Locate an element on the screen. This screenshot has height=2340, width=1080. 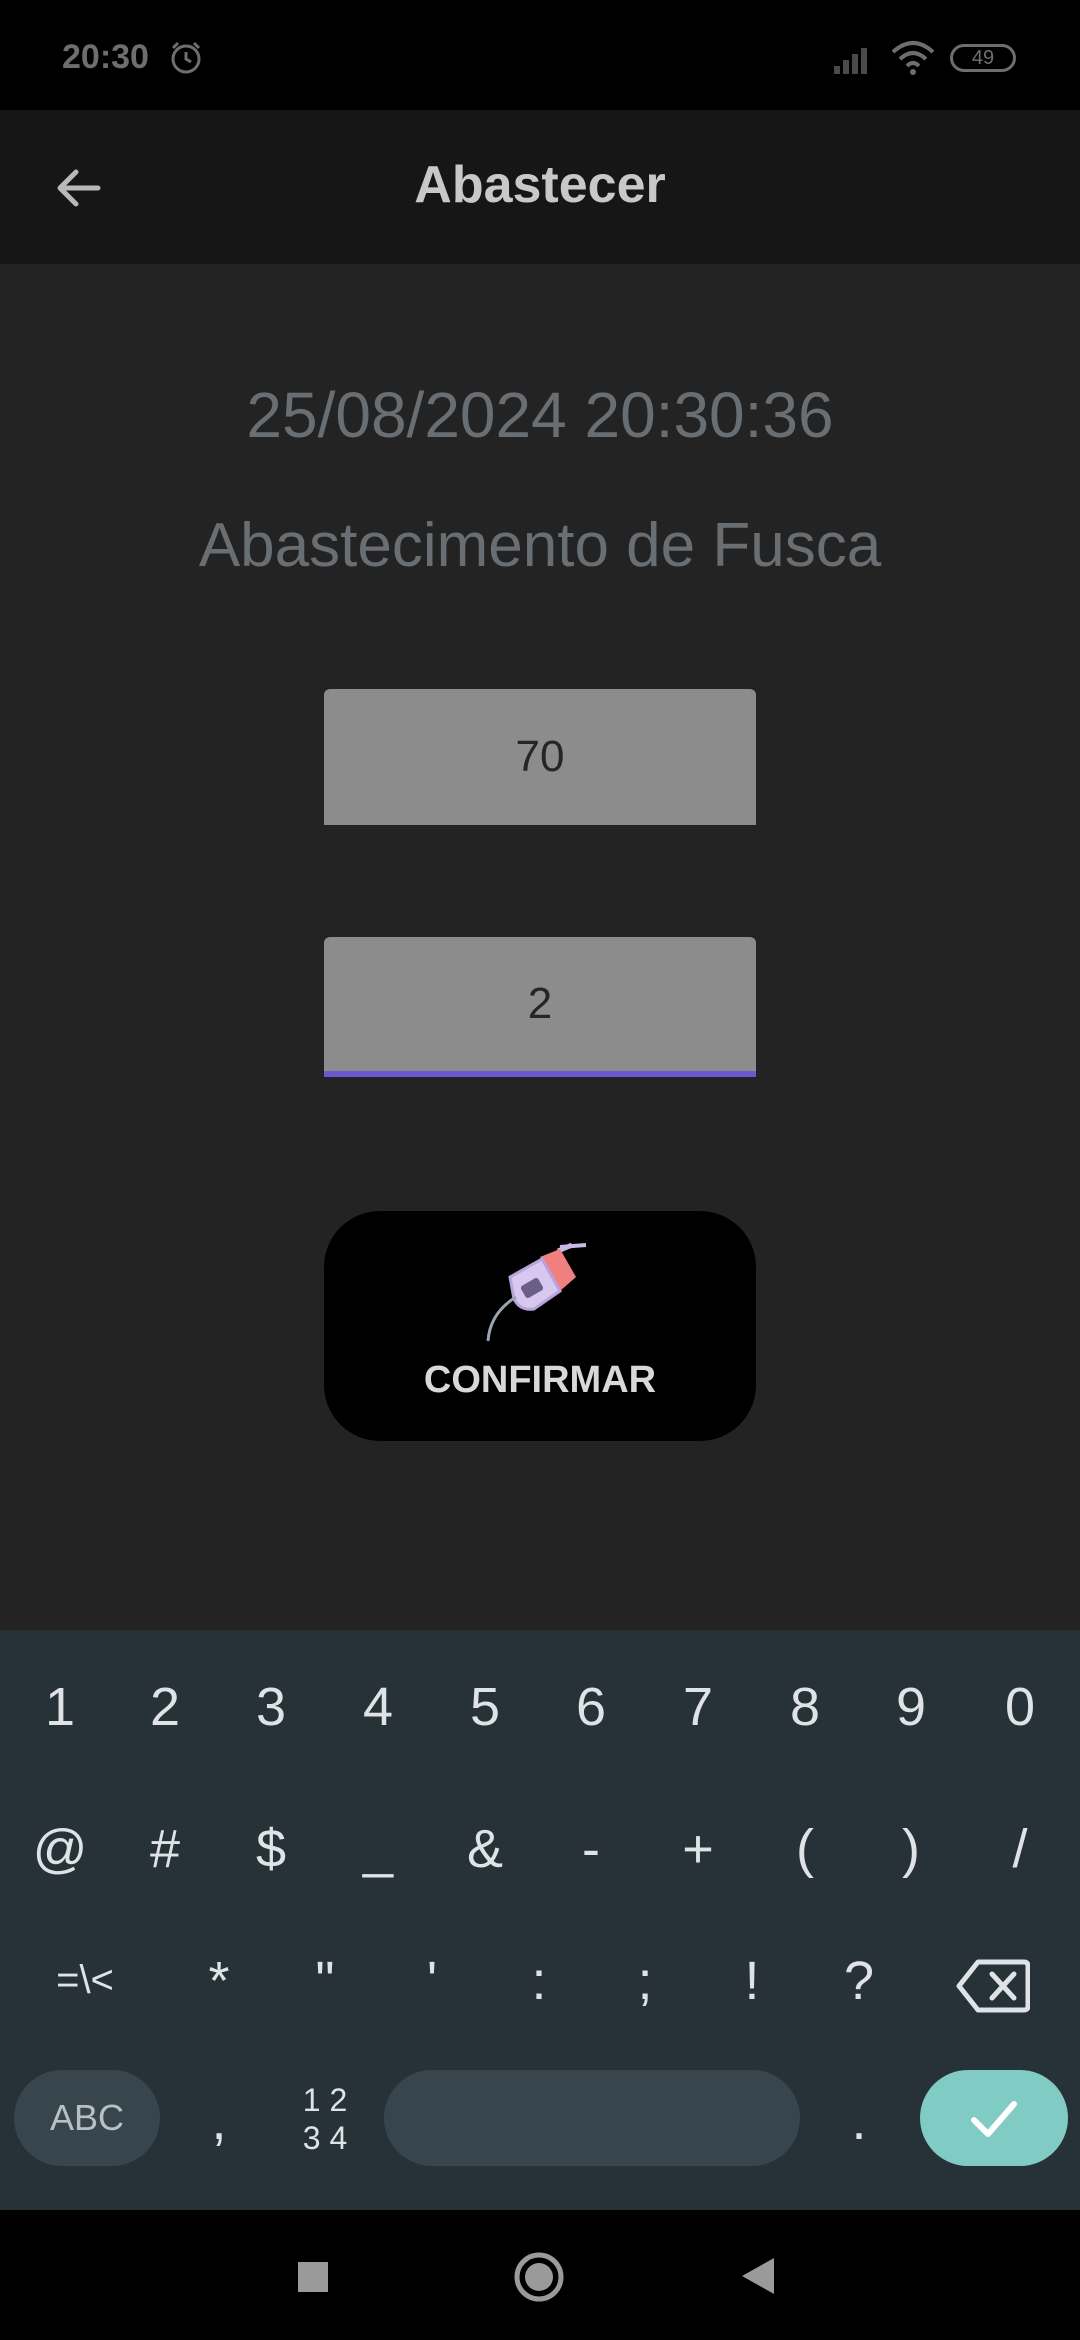
navigation-bar is located at coordinates (540, 2275).